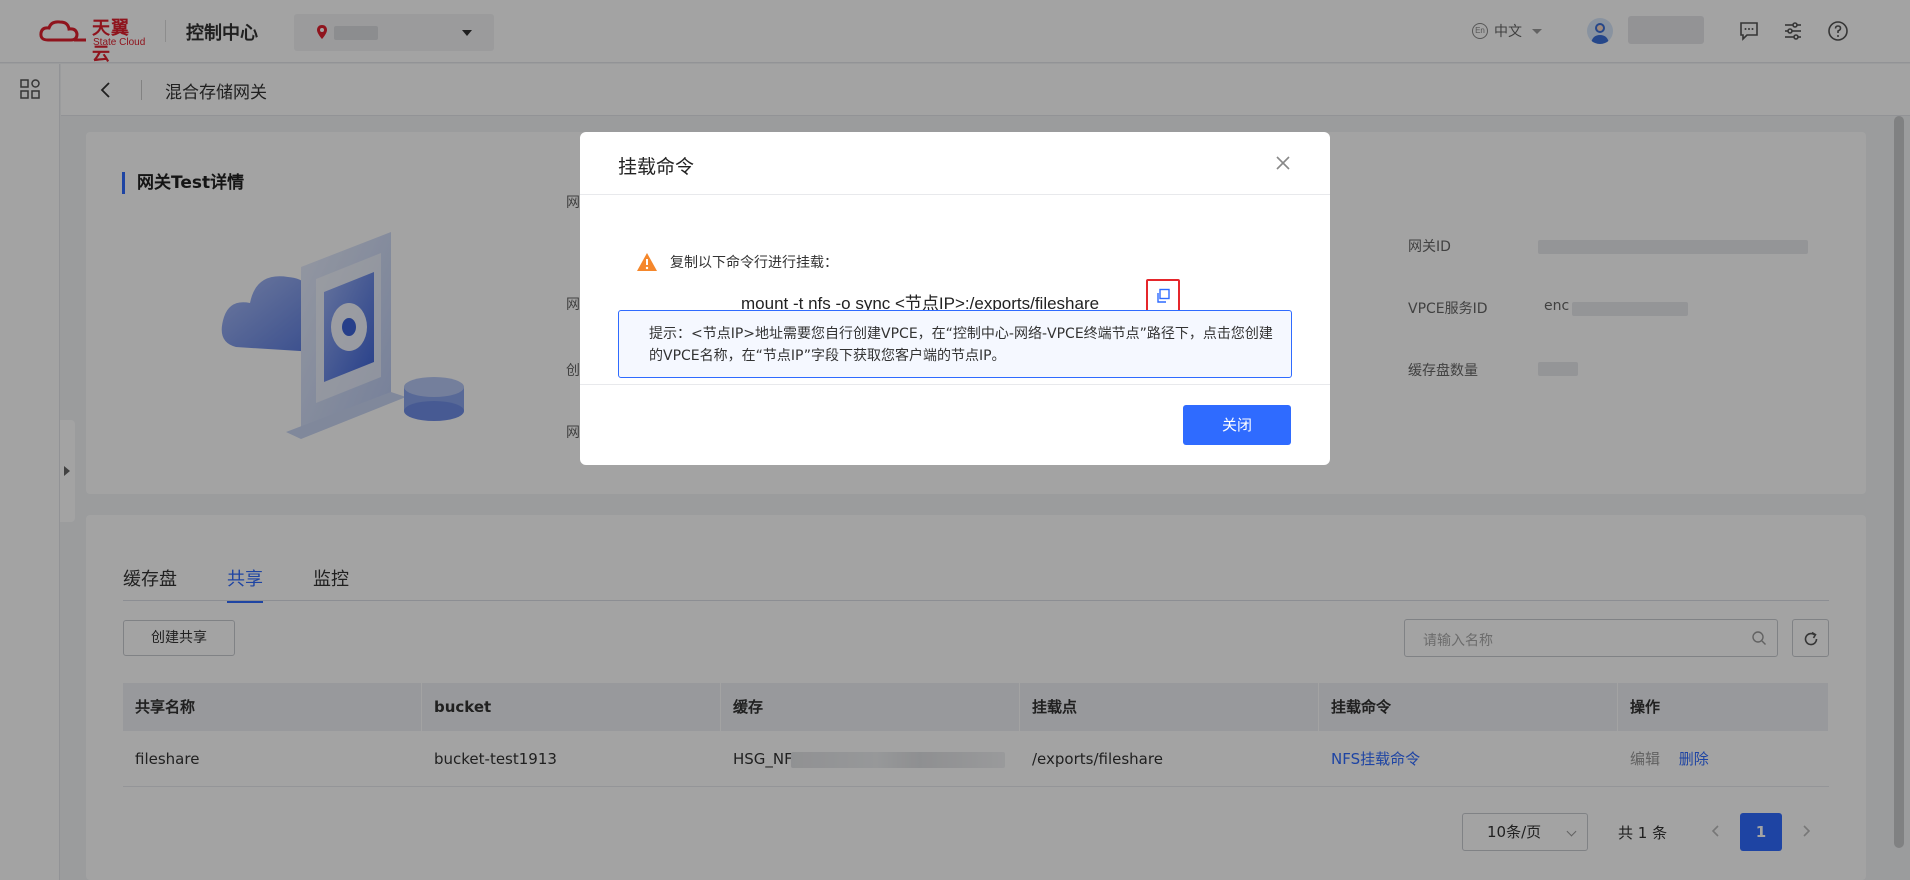 The image size is (1910, 880). What do you see at coordinates (955, 384) in the screenshot?
I see `dialog-footer-divider` at bounding box center [955, 384].